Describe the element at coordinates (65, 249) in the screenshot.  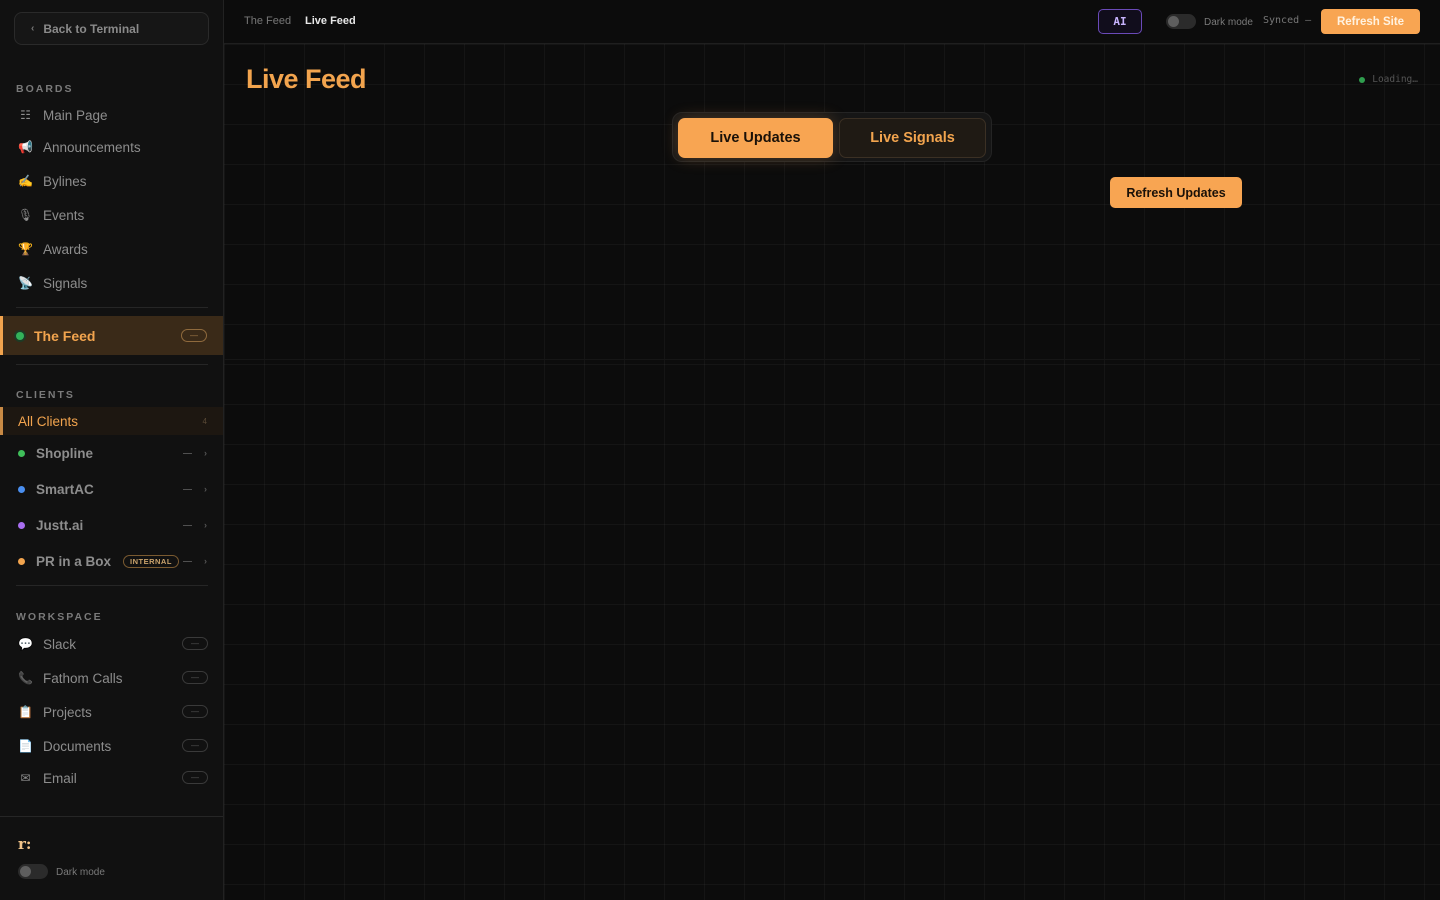
I see `sidebar-item-label: Awards` at that location.